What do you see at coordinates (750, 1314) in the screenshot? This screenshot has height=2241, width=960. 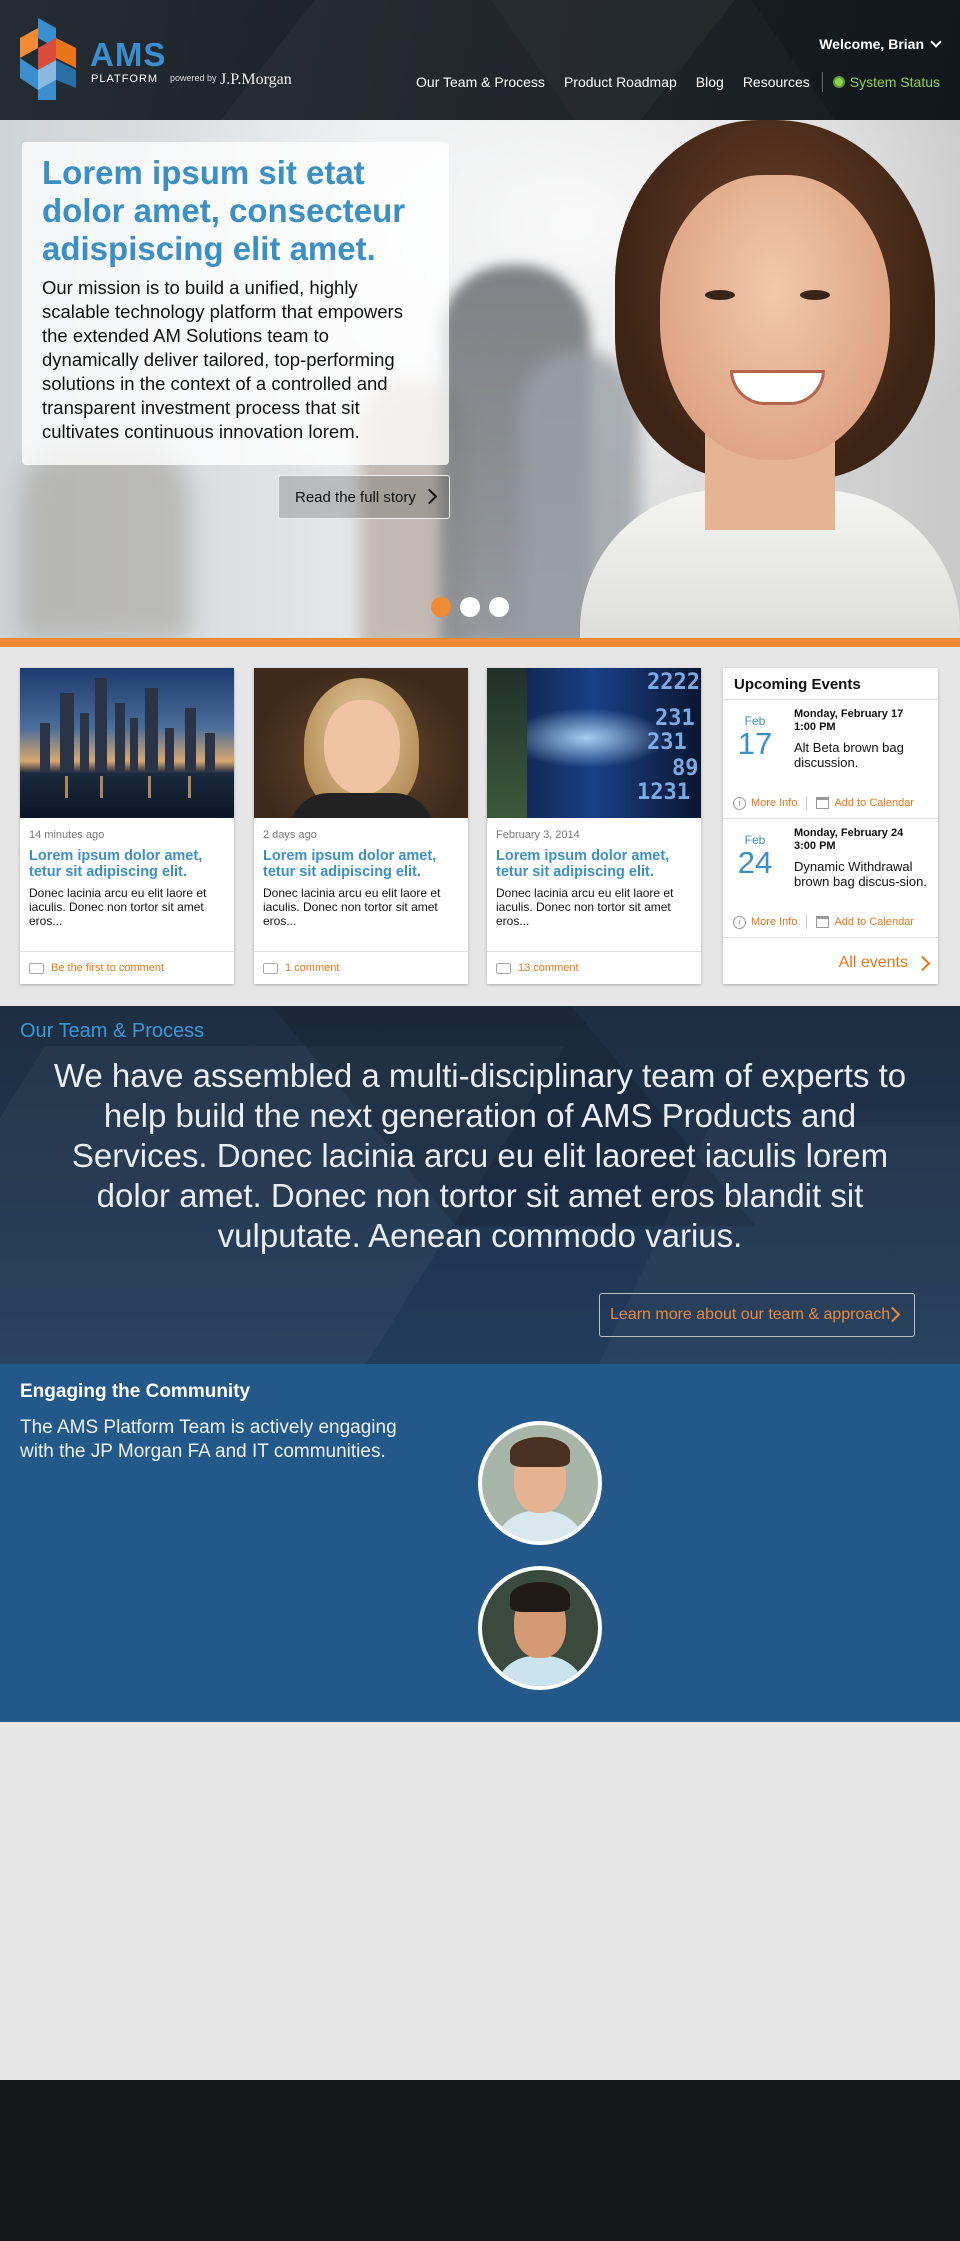 I see `learn-more-label: Learn more about our team & approach` at bounding box center [750, 1314].